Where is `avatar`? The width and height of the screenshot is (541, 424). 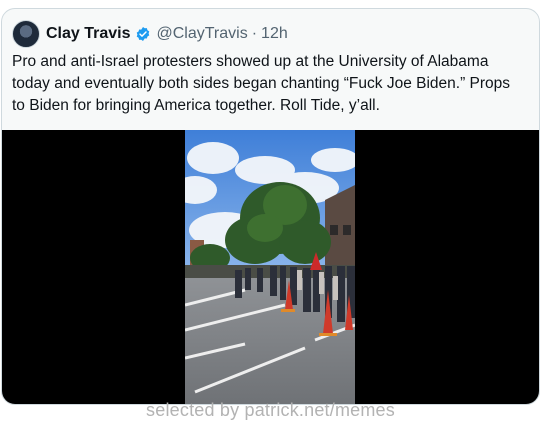
avatar is located at coordinates (26, 34).